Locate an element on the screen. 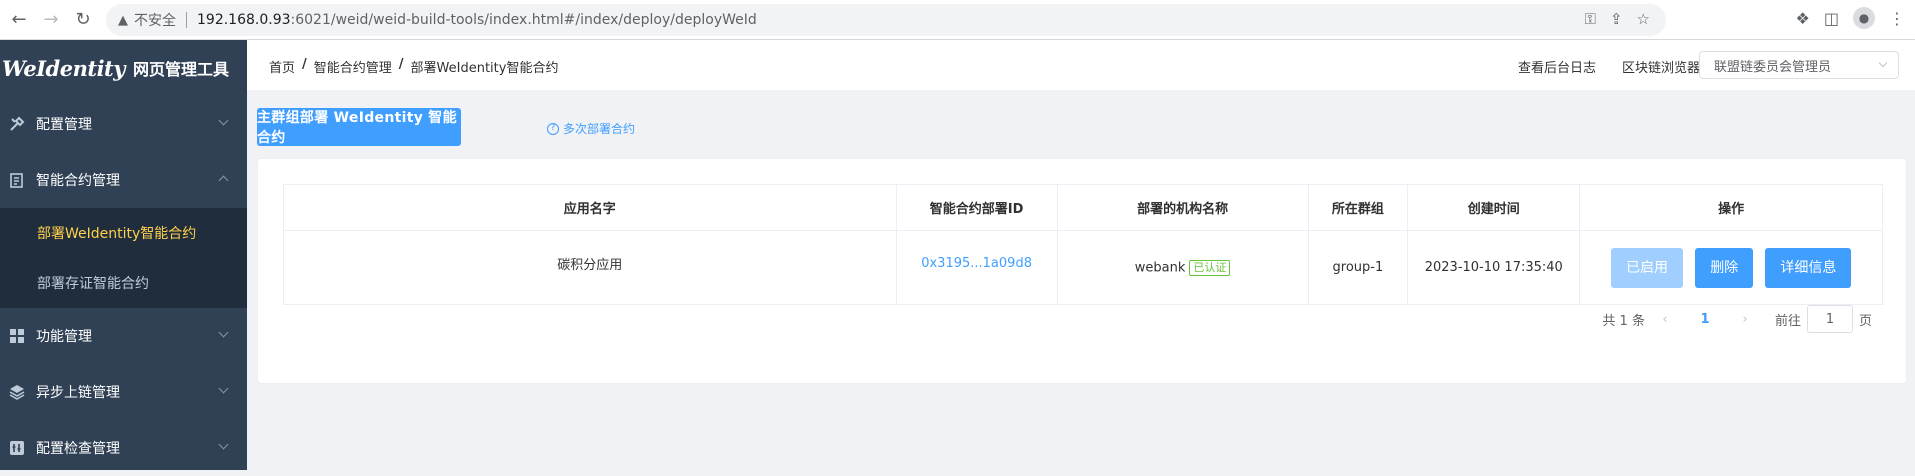 This screenshot has width=1915, height=476. insecure-label: 不安全 is located at coordinates (155, 21).